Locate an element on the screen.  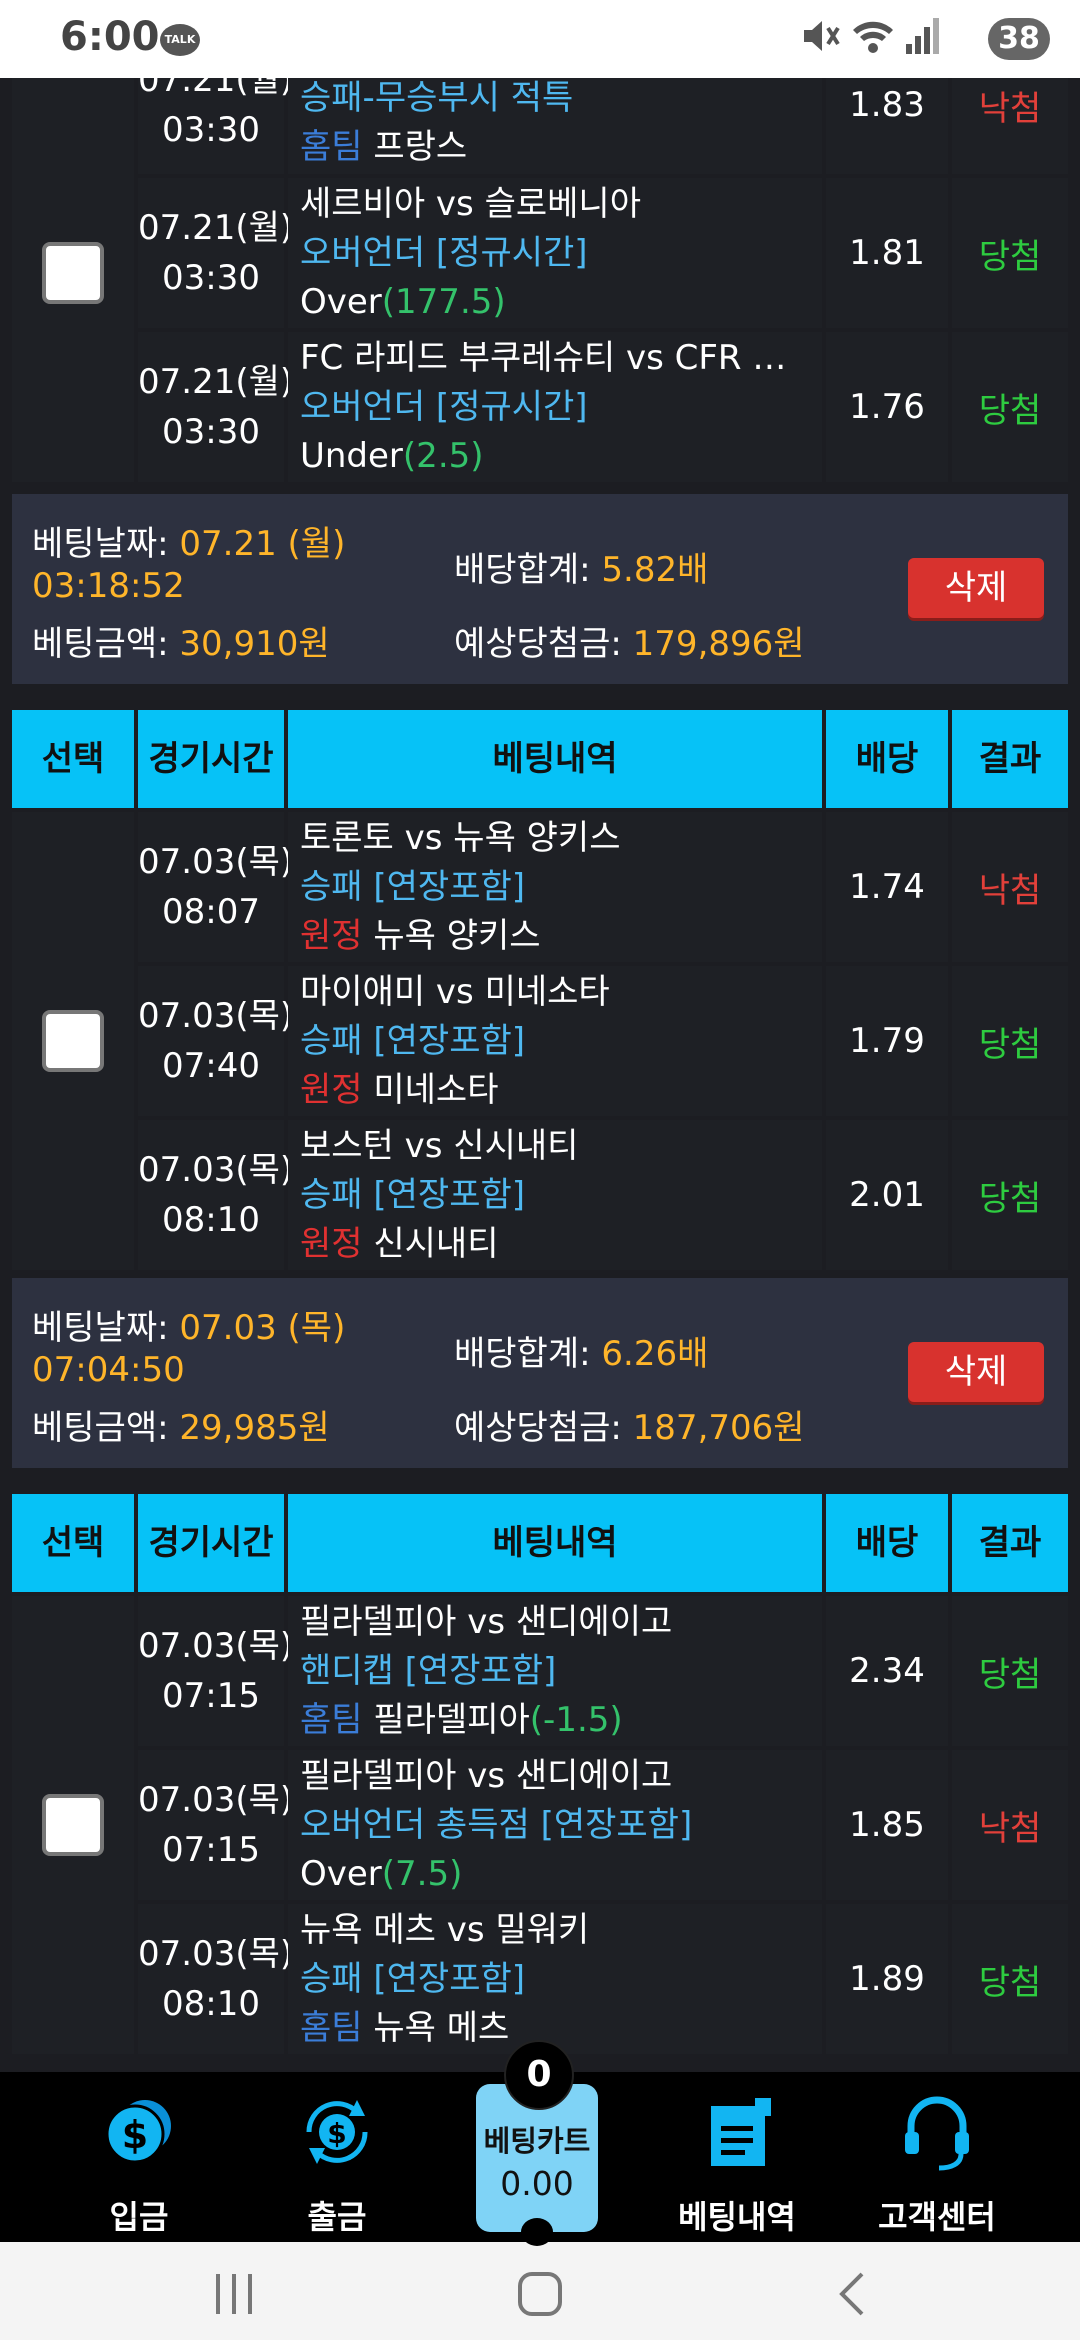
status-time: 6:00 is located at coordinates (110, 37).